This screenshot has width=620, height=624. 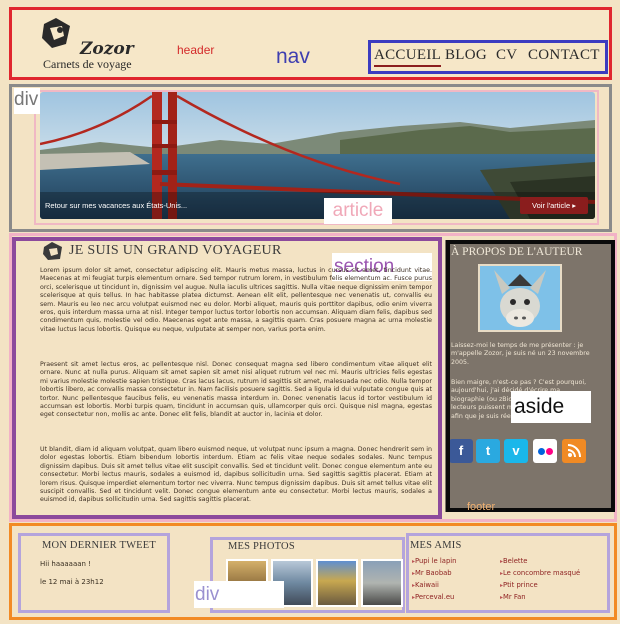 I want to click on friend-link: Mr Fan, so click(x=513, y=597).